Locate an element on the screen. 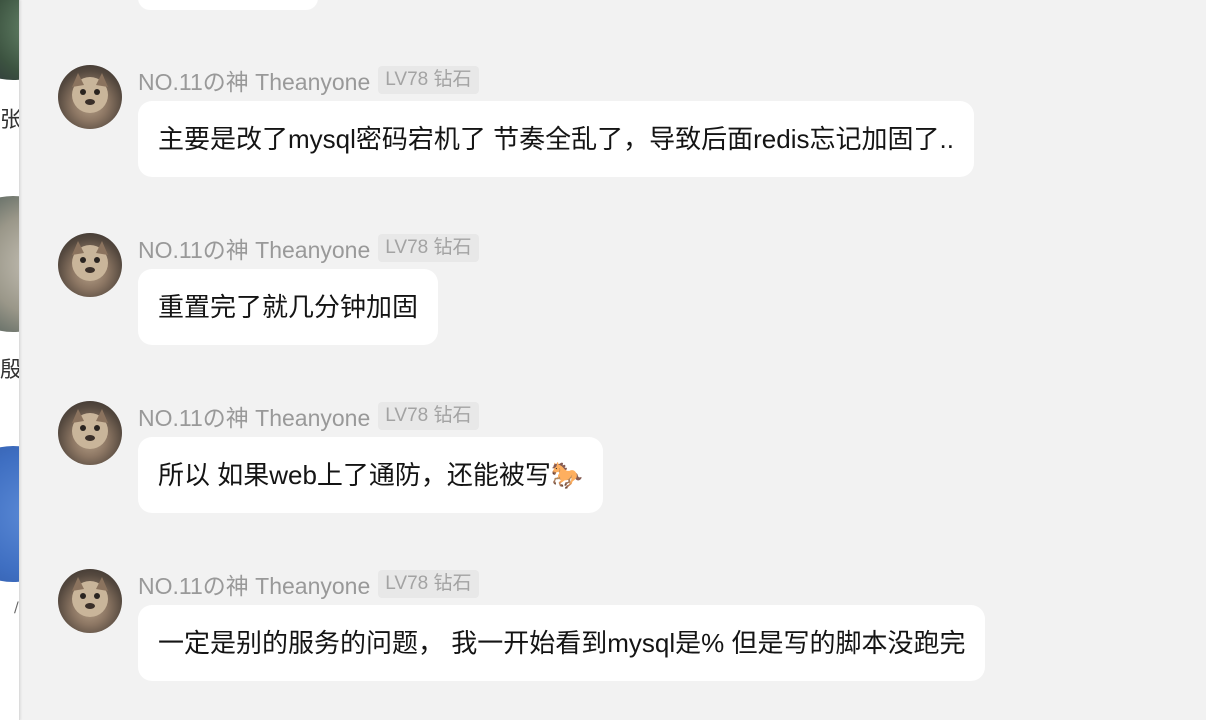  contact-name: / is located at coordinates (16, 608).